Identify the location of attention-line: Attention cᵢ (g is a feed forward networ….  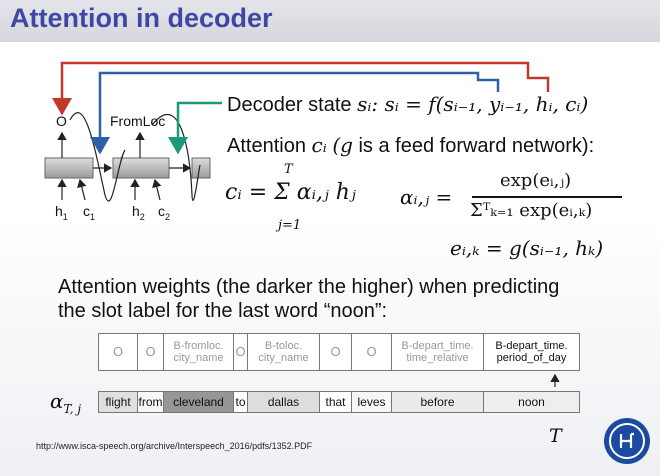
(411, 145).